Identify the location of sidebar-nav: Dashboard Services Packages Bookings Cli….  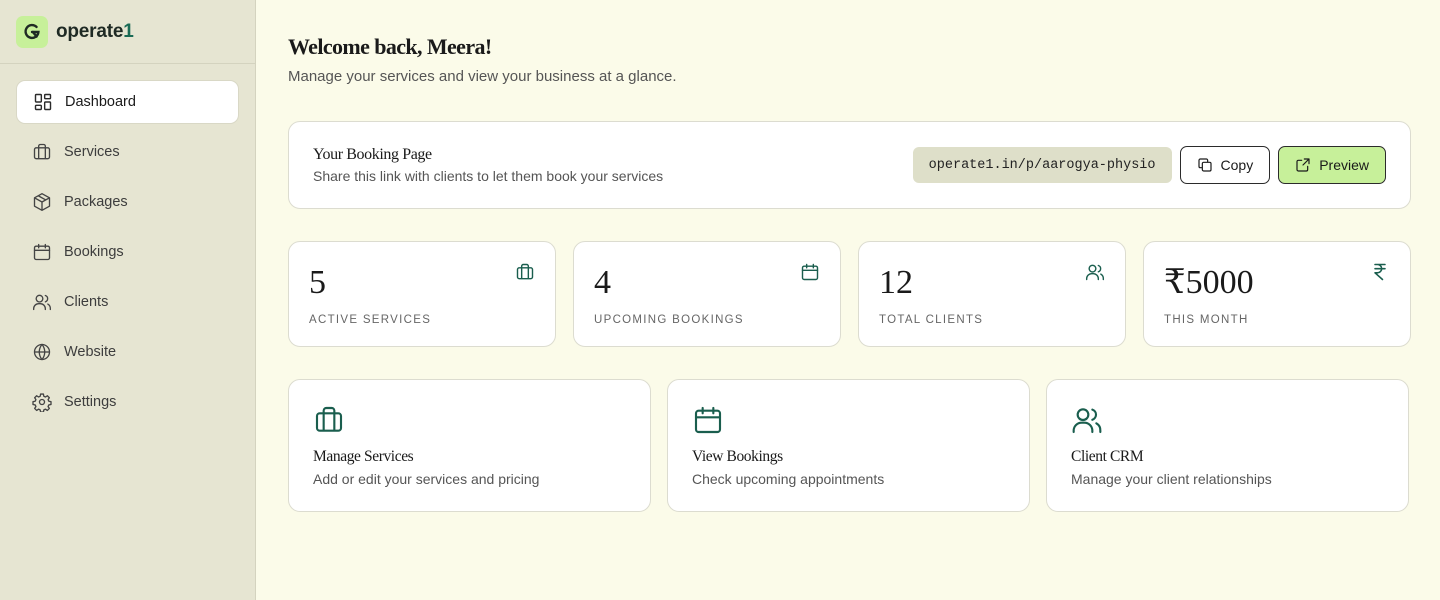
(127, 255).